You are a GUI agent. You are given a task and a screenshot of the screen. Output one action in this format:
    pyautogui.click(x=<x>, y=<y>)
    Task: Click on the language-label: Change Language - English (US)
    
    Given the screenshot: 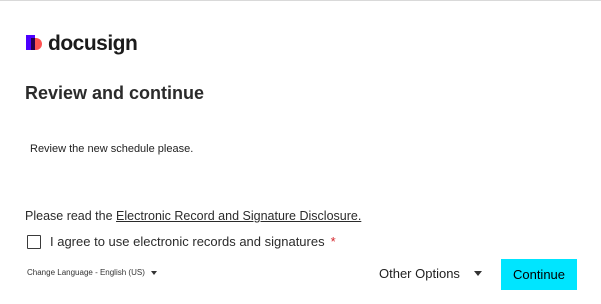 What is the action you would take?
    pyautogui.click(x=86, y=272)
    